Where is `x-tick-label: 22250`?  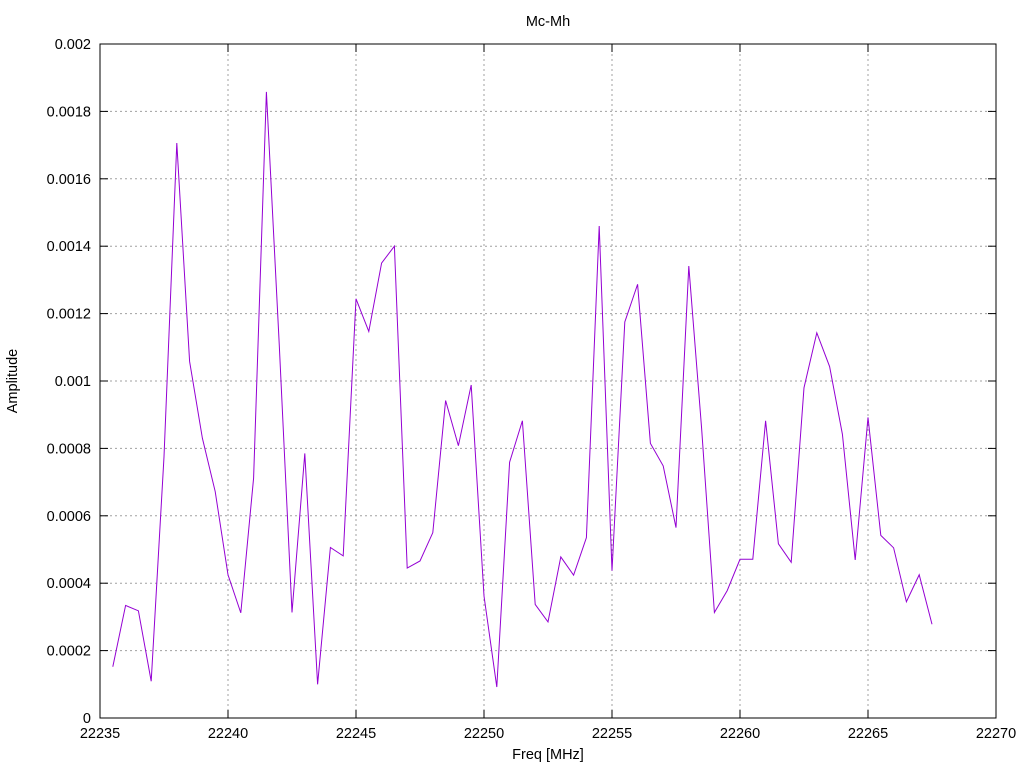 x-tick-label: 22250 is located at coordinates (484, 734).